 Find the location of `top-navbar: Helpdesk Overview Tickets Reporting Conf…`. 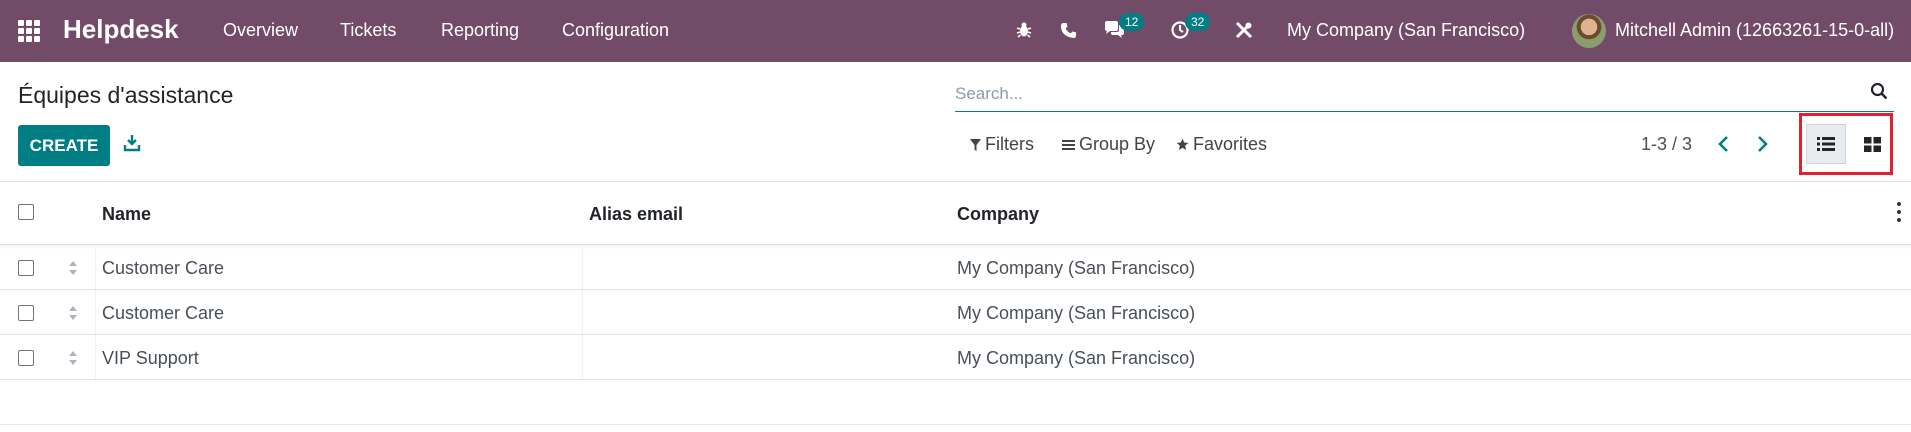

top-navbar: Helpdesk Overview Tickets Reporting Conf… is located at coordinates (955, 31).